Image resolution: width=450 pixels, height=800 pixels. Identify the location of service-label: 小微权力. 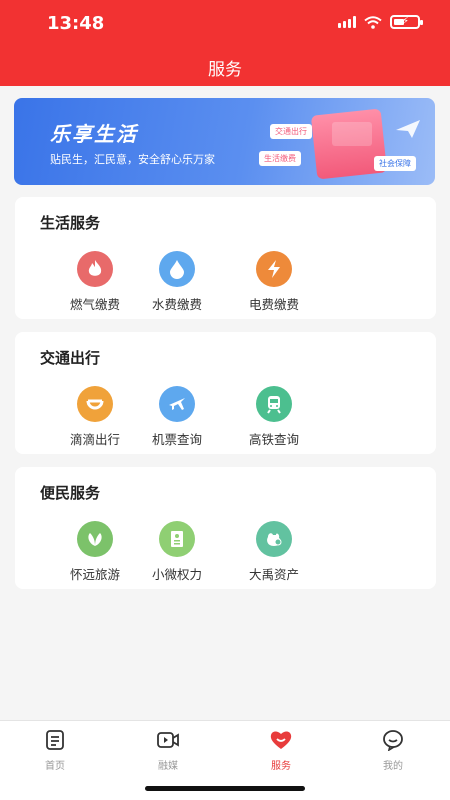
(176, 574).